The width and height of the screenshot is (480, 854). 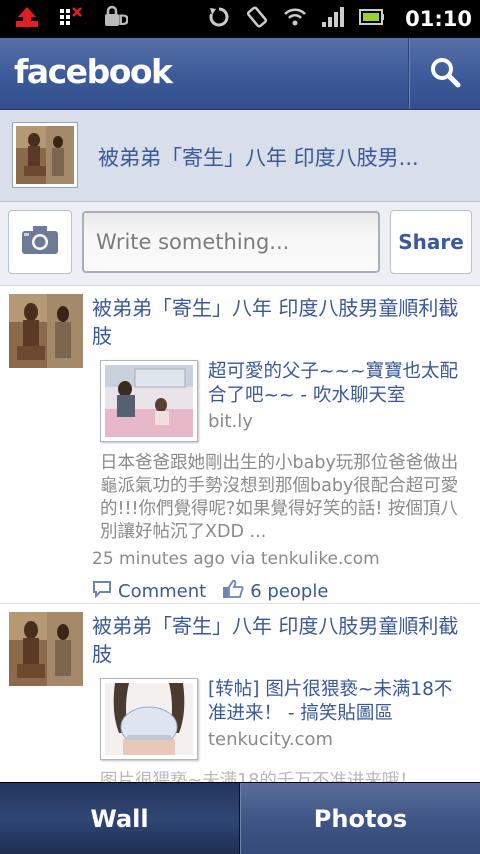 What do you see at coordinates (93, 71) in the screenshot?
I see `facebook-logo: facebook` at bounding box center [93, 71].